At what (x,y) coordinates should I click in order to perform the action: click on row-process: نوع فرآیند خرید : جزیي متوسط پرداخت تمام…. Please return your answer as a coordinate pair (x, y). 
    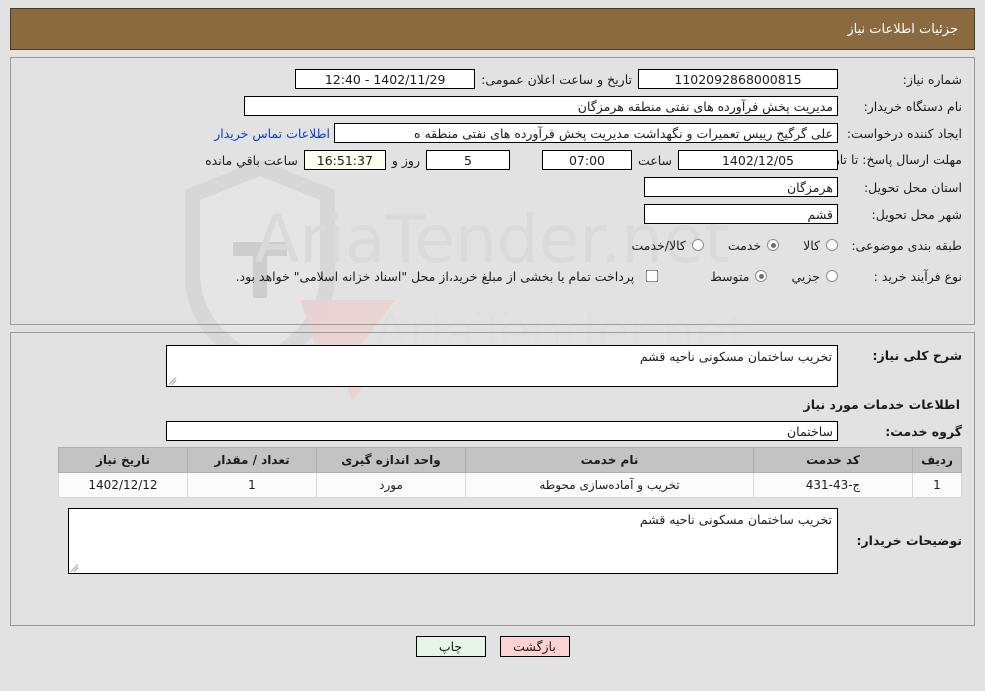
    Looking at the image, I should click on (492, 276).